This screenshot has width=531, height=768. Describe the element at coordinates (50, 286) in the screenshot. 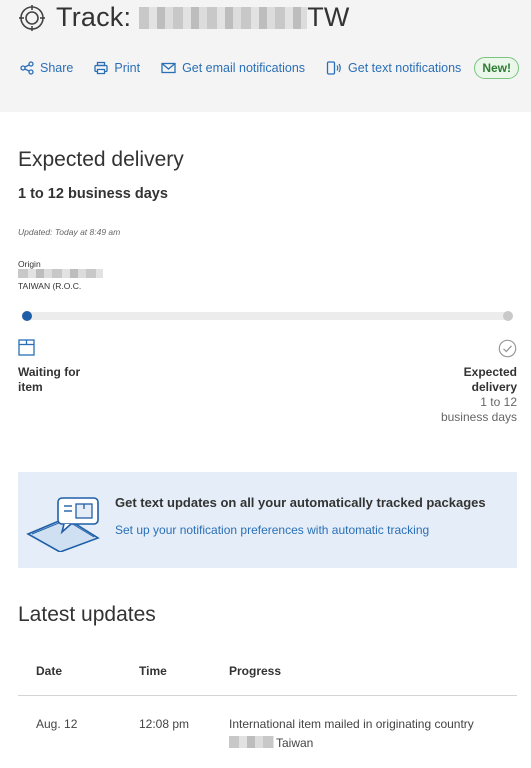

I see `origin-country: TAIWAN (R.O.C.` at that location.